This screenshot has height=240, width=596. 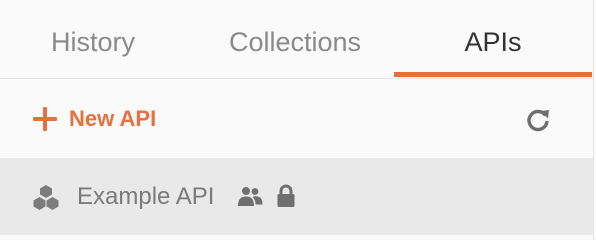 What do you see at coordinates (113, 118) in the screenshot?
I see `new-api-label: New API` at bounding box center [113, 118].